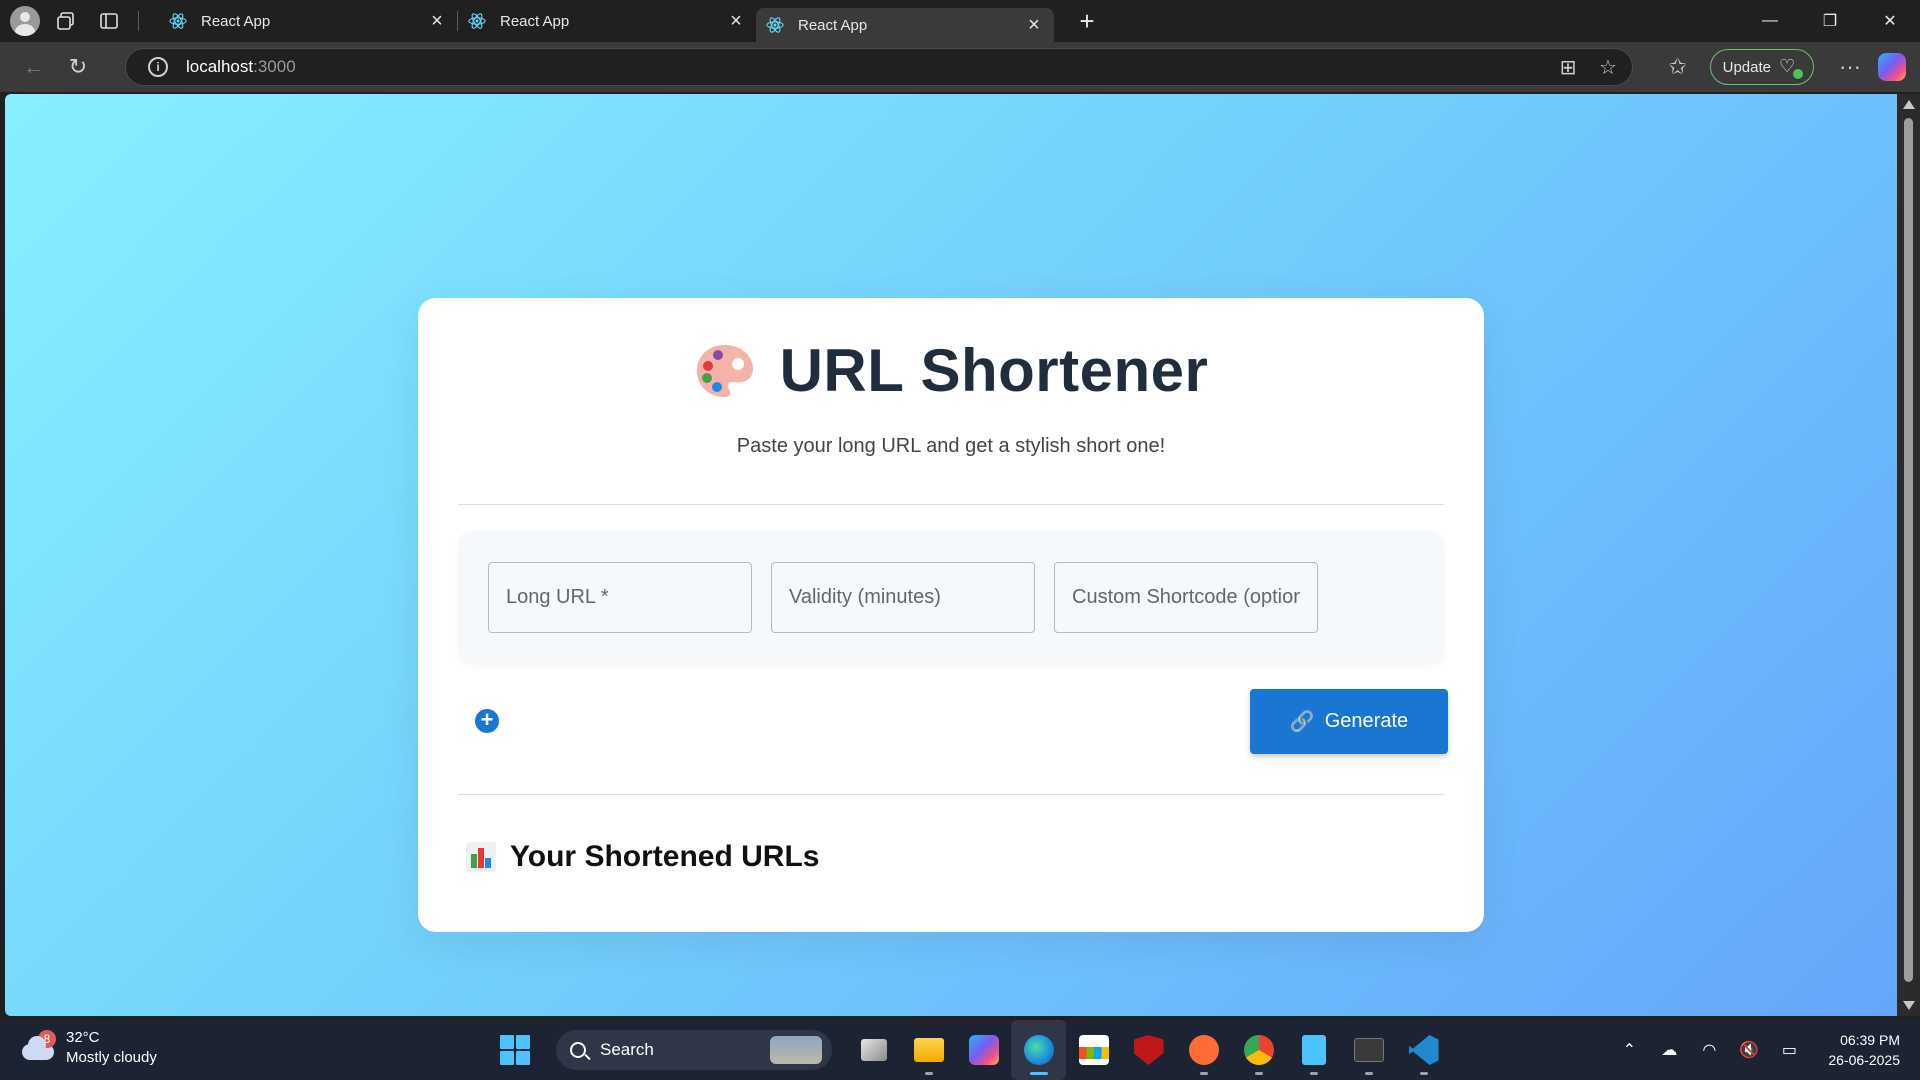 This screenshot has height=1080, width=1920. I want to click on cloud-icon: 8, so click(38, 1045).